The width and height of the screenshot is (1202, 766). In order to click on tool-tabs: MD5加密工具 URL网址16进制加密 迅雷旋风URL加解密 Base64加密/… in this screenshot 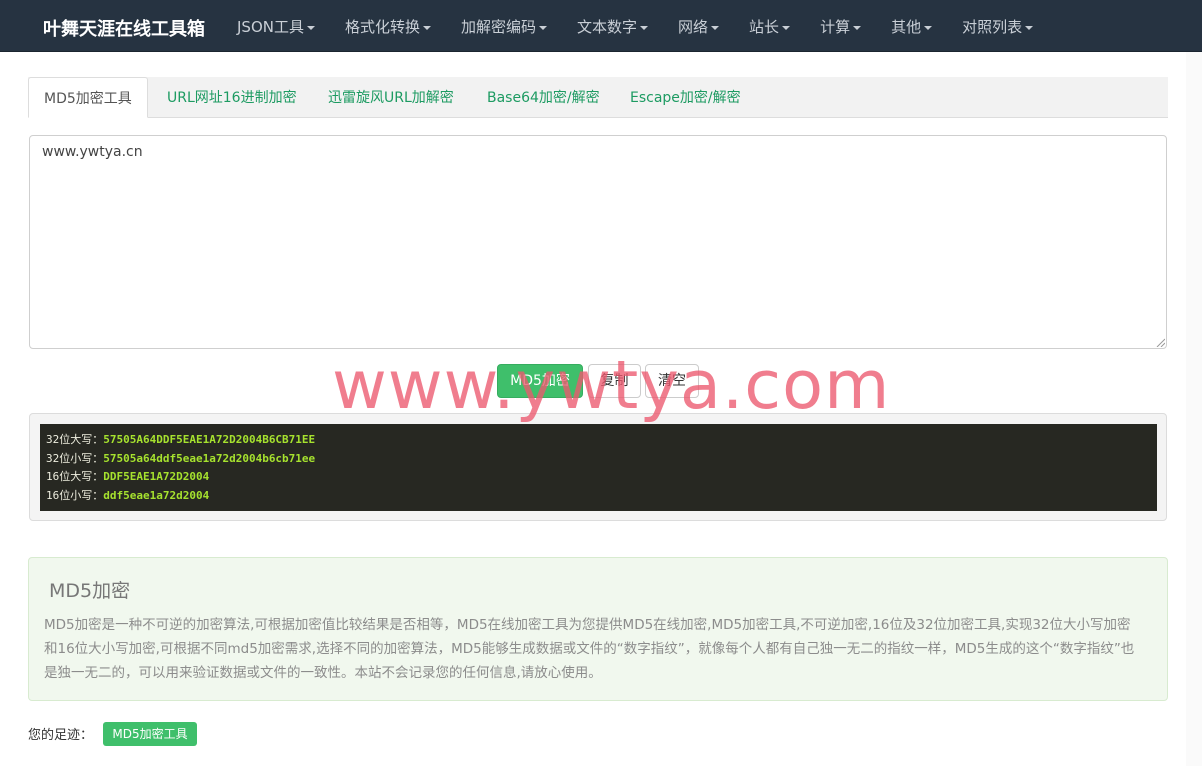, I will do `click(598, 97)`.